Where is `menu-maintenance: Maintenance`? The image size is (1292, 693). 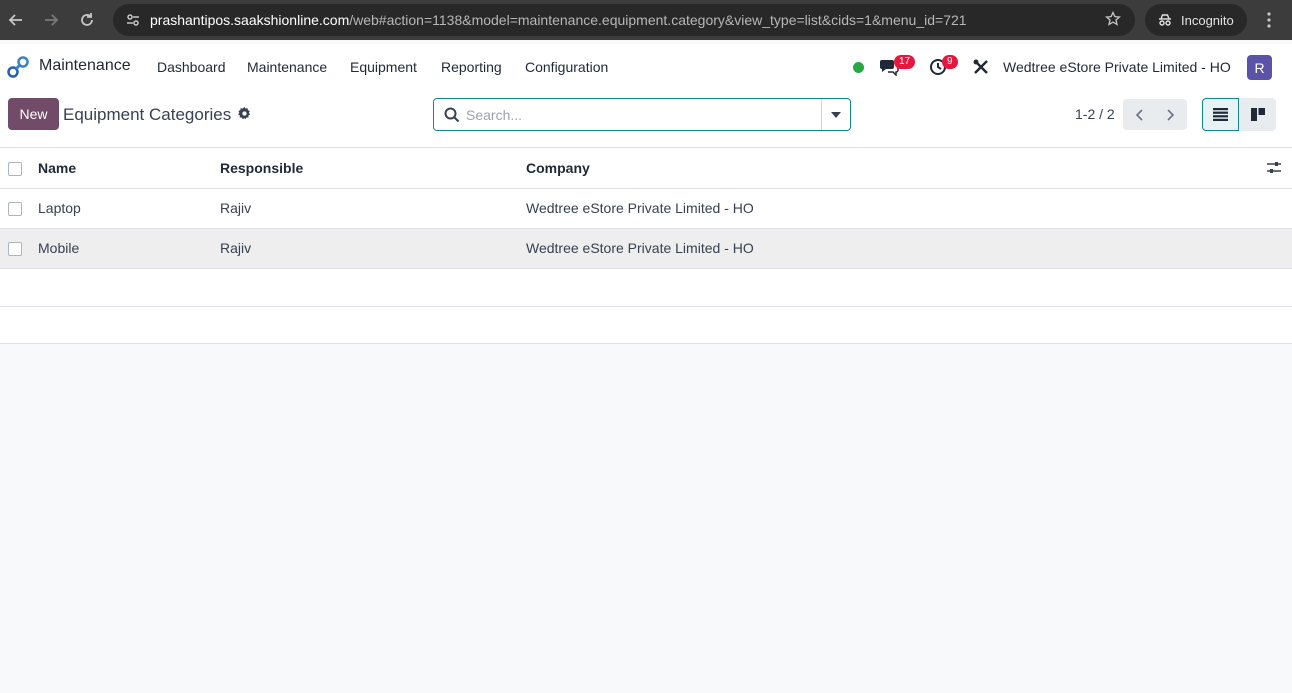
menu-maintenance: Maintenance is located at coordinates (287, 67).